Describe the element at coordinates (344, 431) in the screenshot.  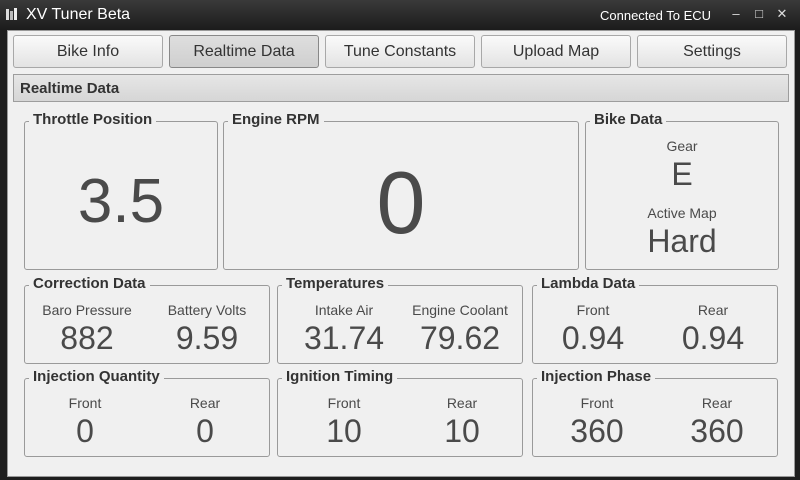
I see `ignition-front-value: 10` at that location.